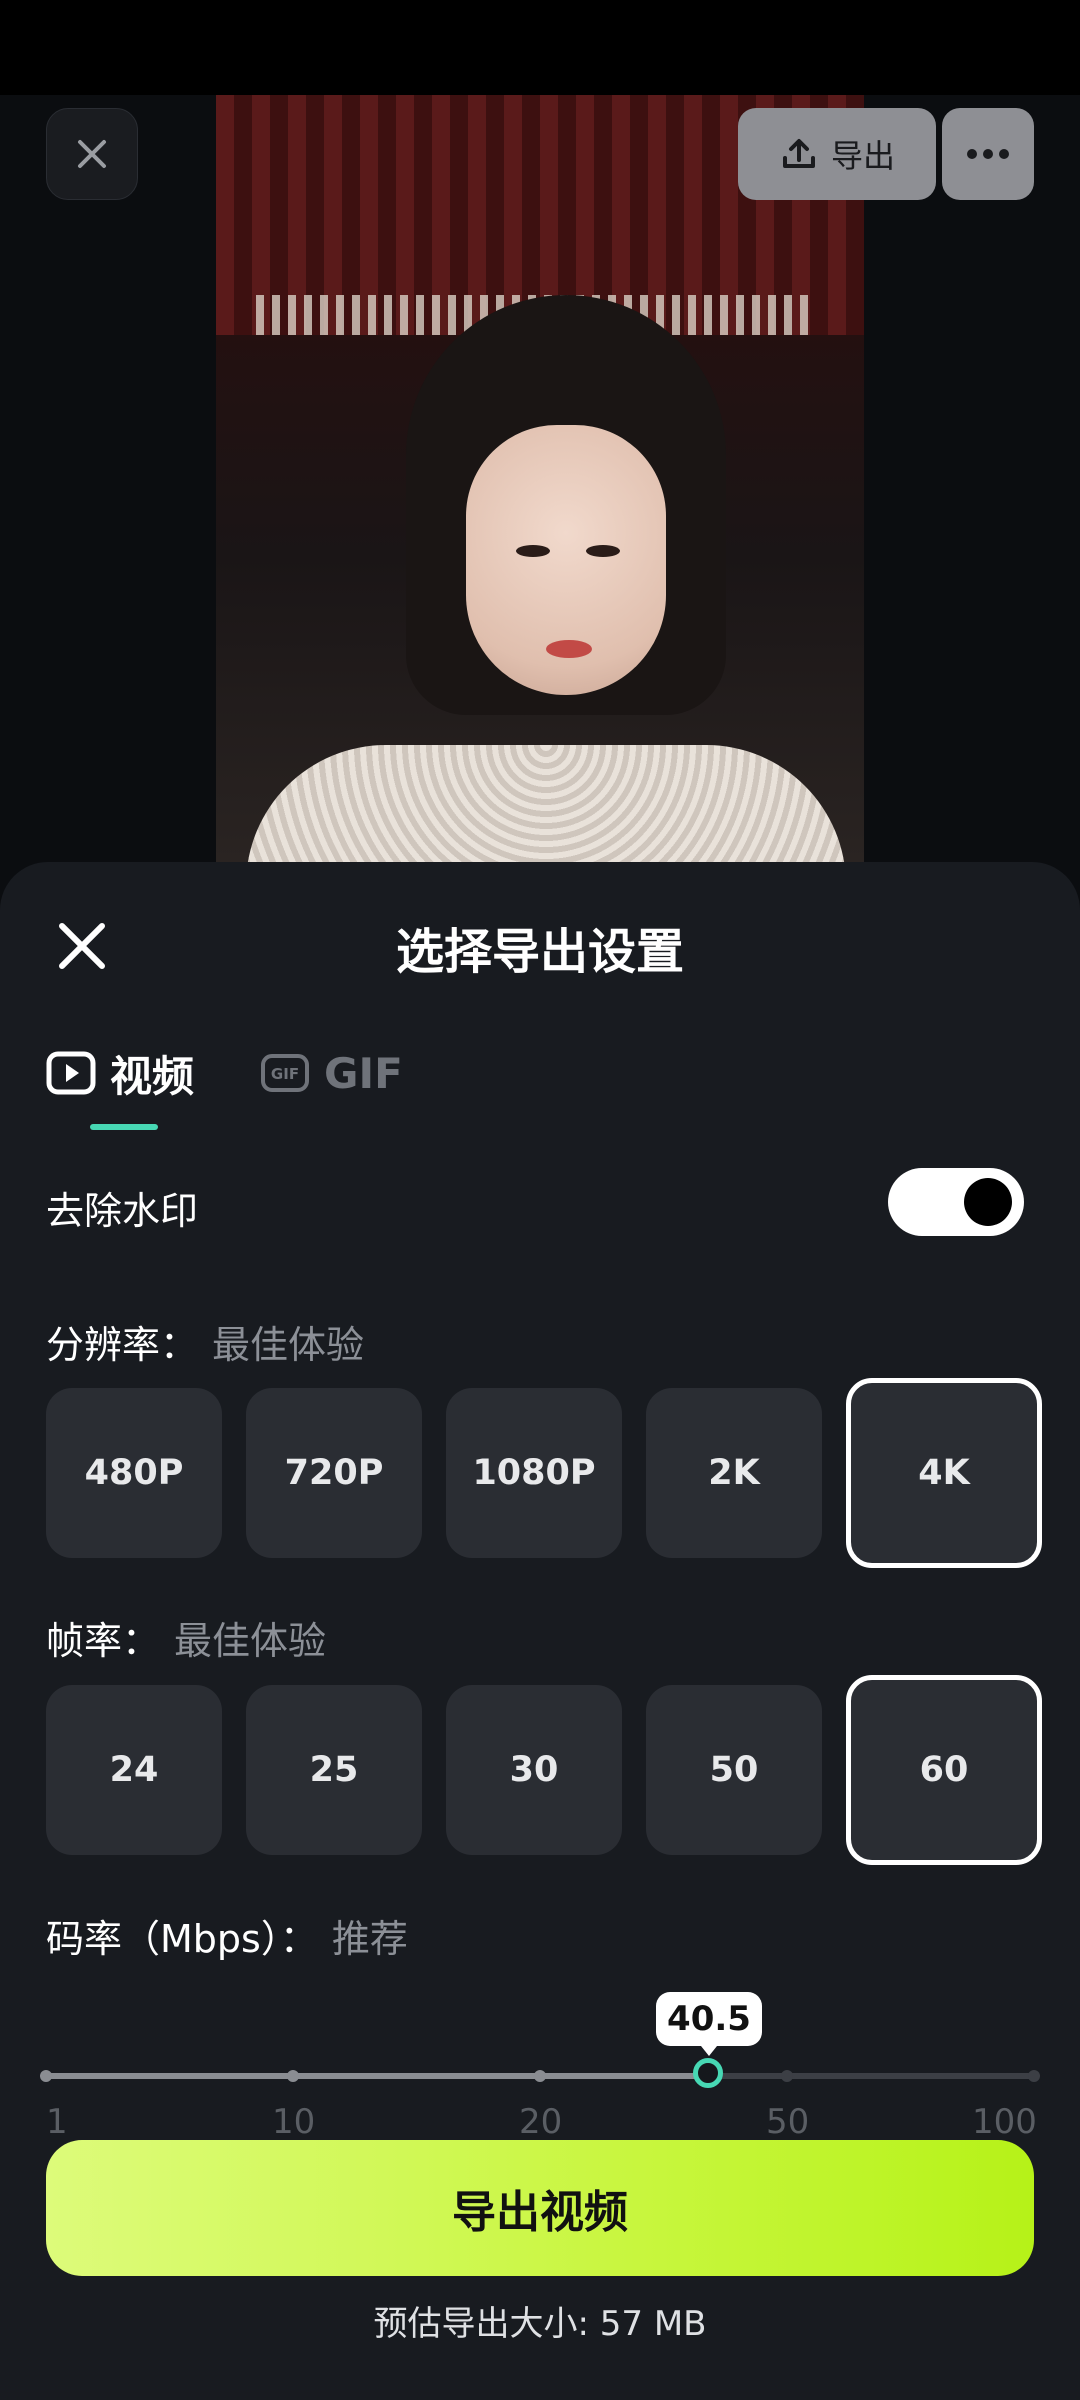 This screenshot has width=1080, height=2400. What do you see at coordinates (988, 1202) in the screenshot?
I see `toggle-knob` at bounding box center [988, 1202].